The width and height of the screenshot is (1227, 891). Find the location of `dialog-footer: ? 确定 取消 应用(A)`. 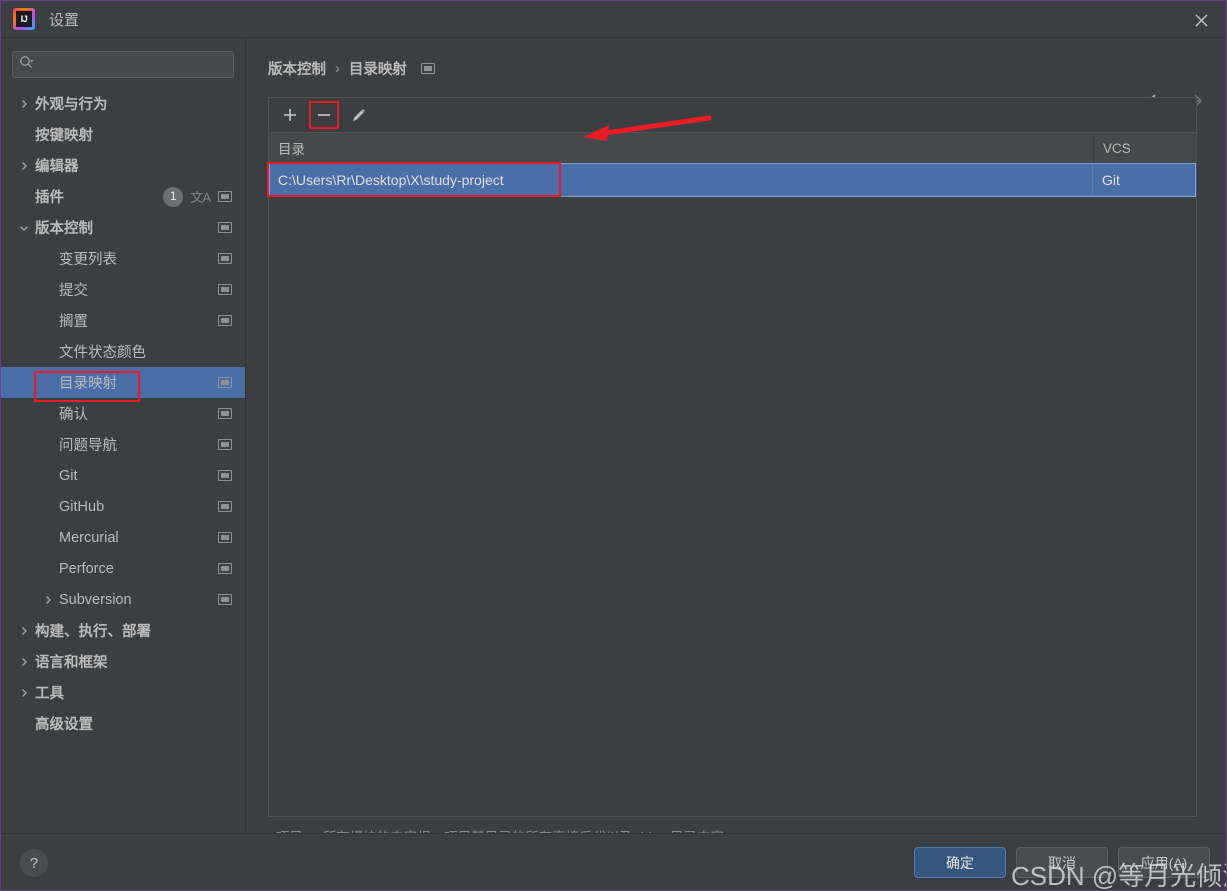

dialog-footer: ? 确定 取消 应用(A) is located at coordinates (613, 861).